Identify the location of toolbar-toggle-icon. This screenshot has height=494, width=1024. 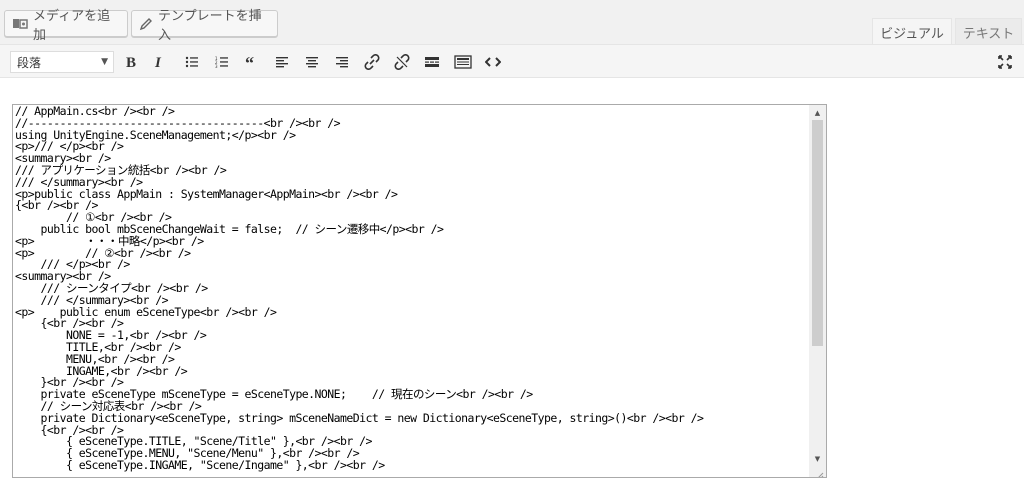
(463, 62).